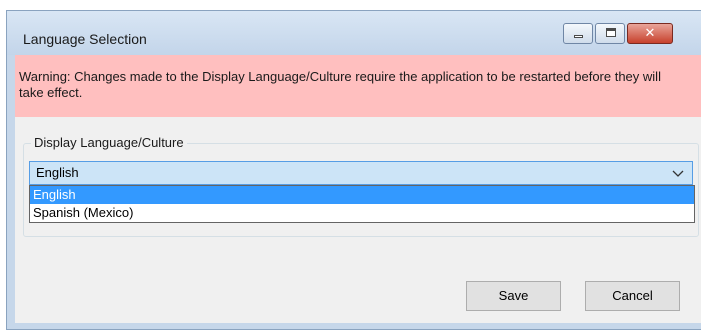  I want to click on close-button: ✕, so click(650, 33).